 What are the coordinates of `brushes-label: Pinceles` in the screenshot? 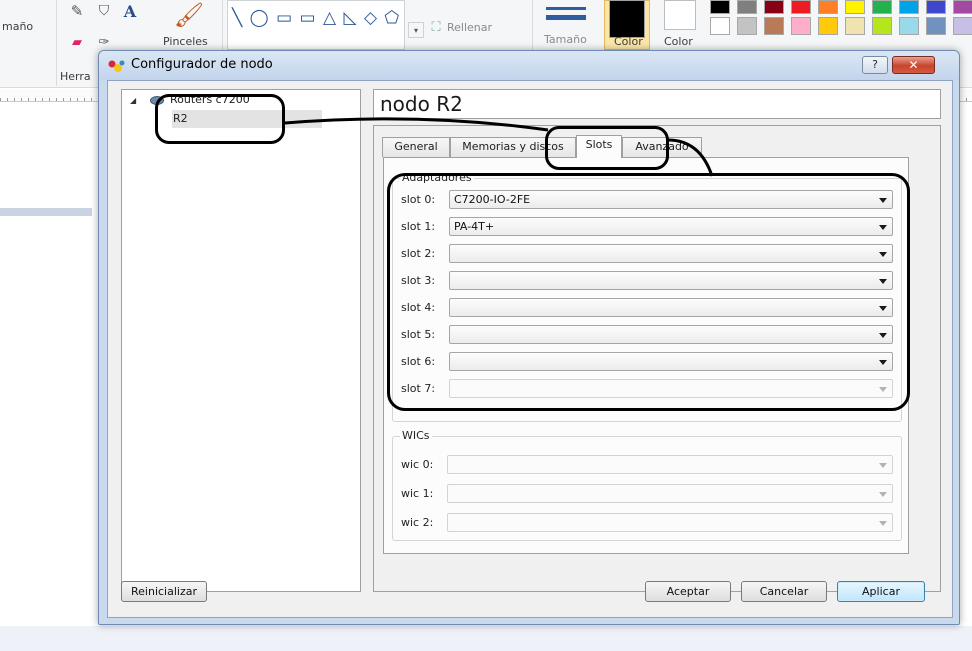 It's located at (185, 41).